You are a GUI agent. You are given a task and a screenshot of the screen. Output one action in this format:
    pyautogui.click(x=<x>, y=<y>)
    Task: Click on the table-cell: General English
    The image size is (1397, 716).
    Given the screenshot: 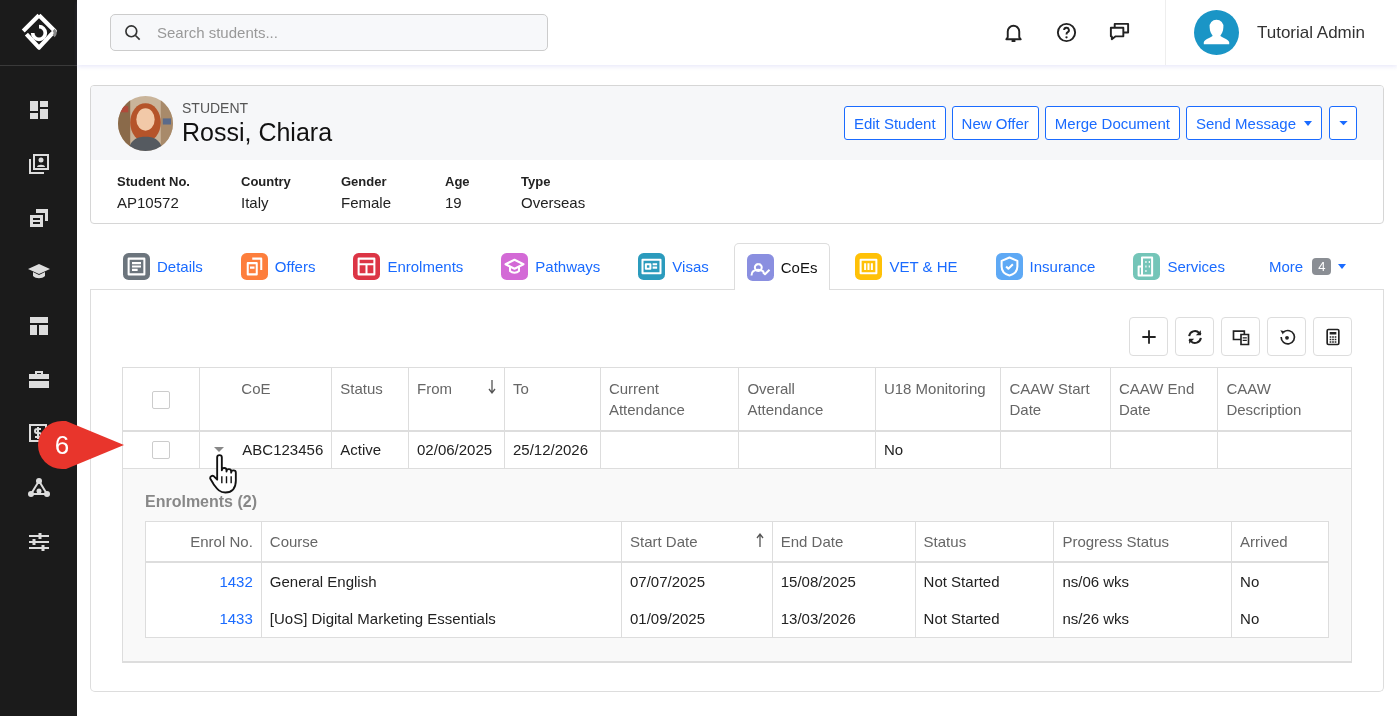 What is the action you would take?
    pyautogui.click(x=323, y=581)
    